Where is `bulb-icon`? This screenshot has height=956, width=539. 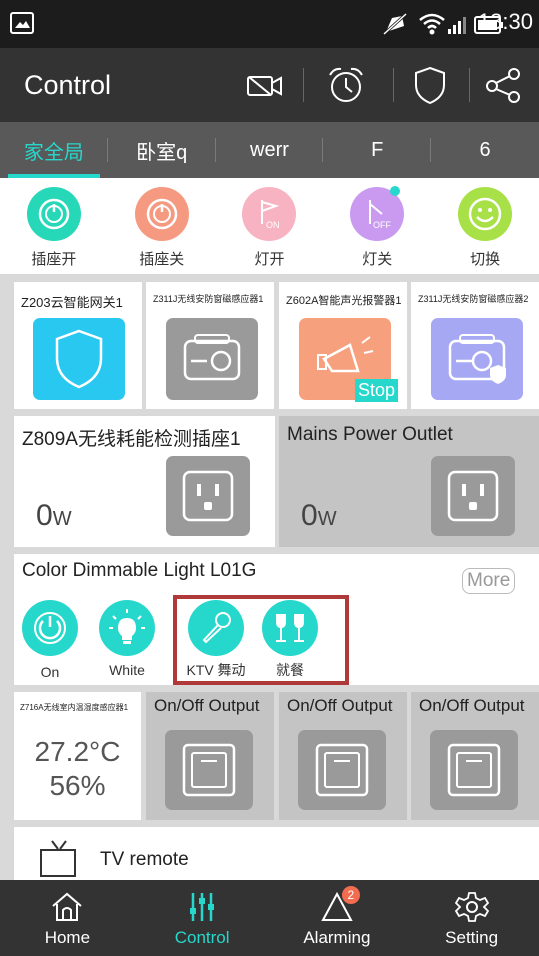
bulb-icon is located at coordinates (127, 628).